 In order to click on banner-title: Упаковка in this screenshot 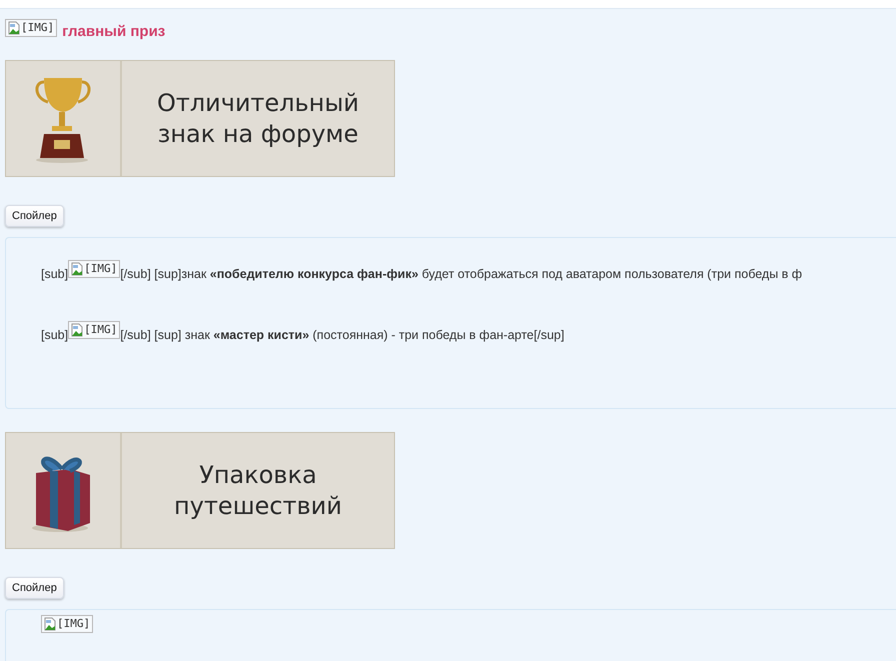, I will do `click(258, 475)`.